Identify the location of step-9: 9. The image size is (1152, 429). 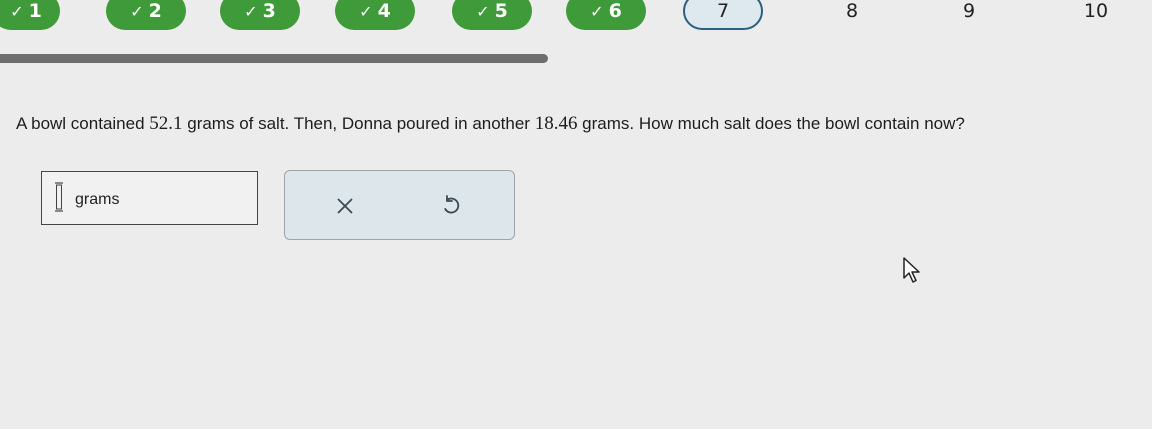
(969, 15).